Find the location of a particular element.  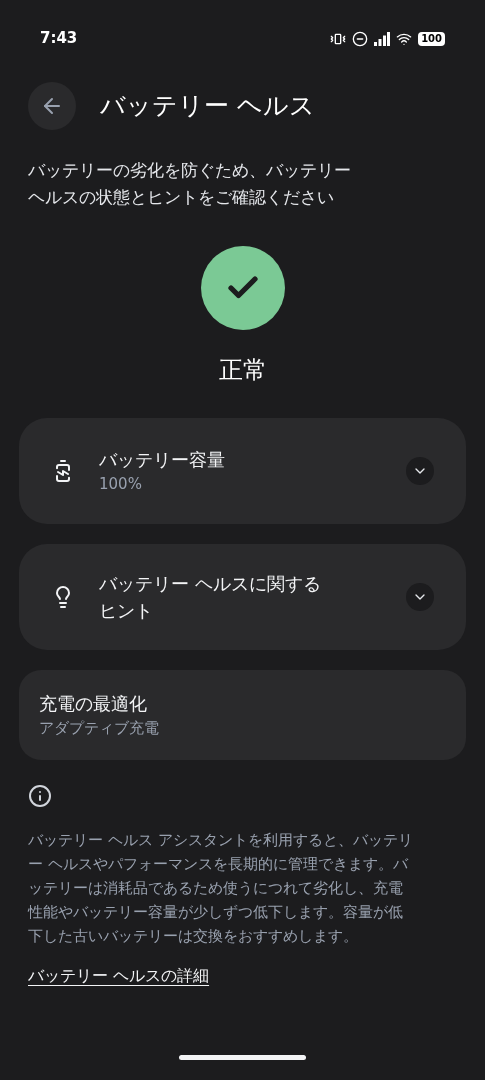

info-text: バッテリー ヘルス アシスタントを利用すると、バッテリー ヘルスやパフォーマンスを長期的に管理できます。バッテリーは消耗品であるため使うにつれて劣化し、充電性能やバッテリー容量が少しずつ低下します。容量が低下した古いバッテリーは交換をおすすめします。 is located at coordinates (220, 888).